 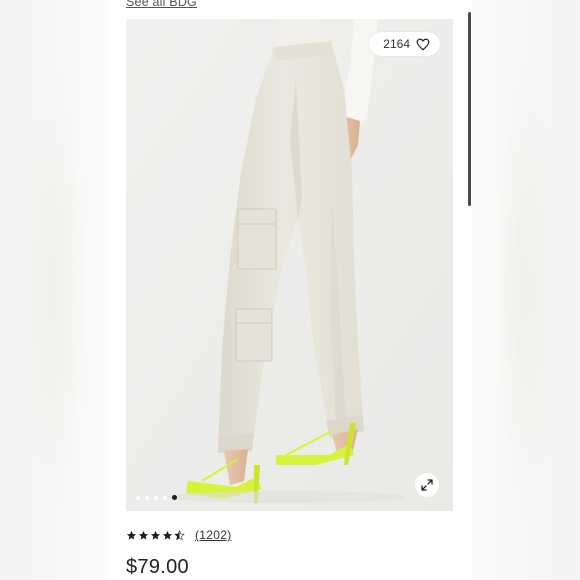 I want to click on favorite-button: 2164, so click(x=404, y=44).